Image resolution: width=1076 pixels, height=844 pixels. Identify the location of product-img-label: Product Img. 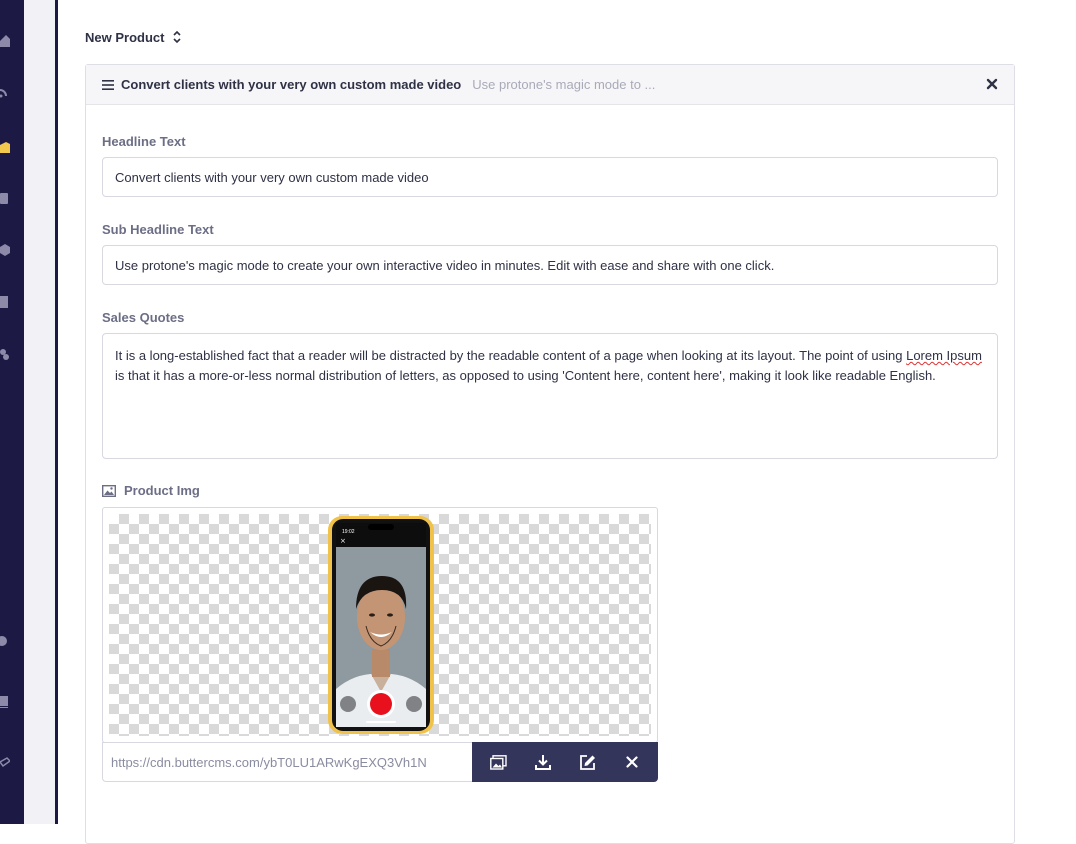
(162, 490).